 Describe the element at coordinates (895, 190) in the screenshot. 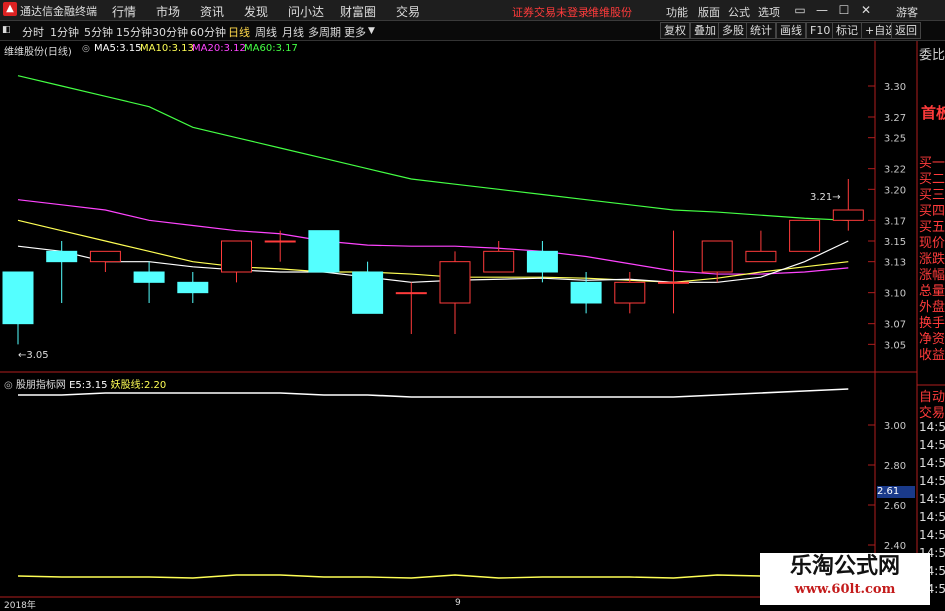

I see `price-tick-label: 3.20` at that location.